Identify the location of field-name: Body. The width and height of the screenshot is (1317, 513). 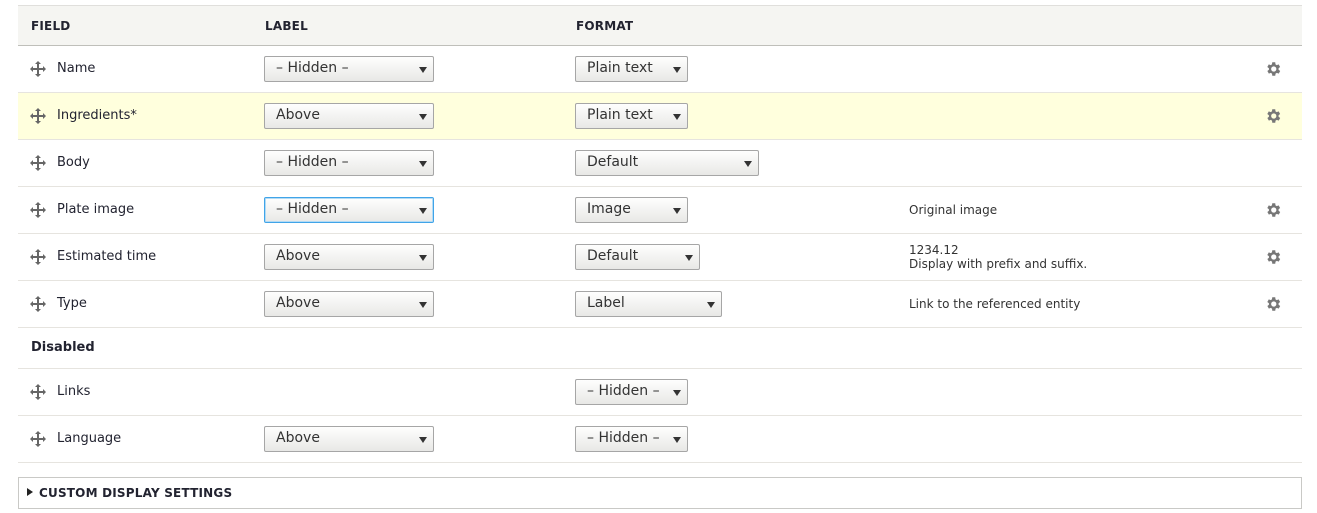
(73, 162).